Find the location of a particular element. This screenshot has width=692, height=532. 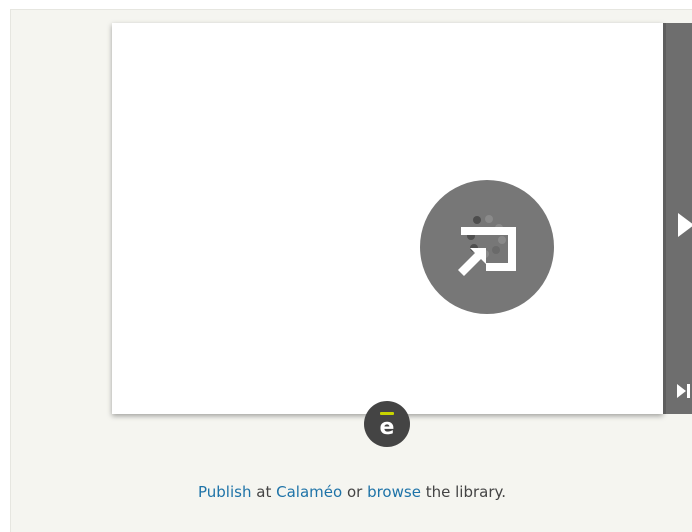

last-page-arrow is located at coordinates (681, 391).